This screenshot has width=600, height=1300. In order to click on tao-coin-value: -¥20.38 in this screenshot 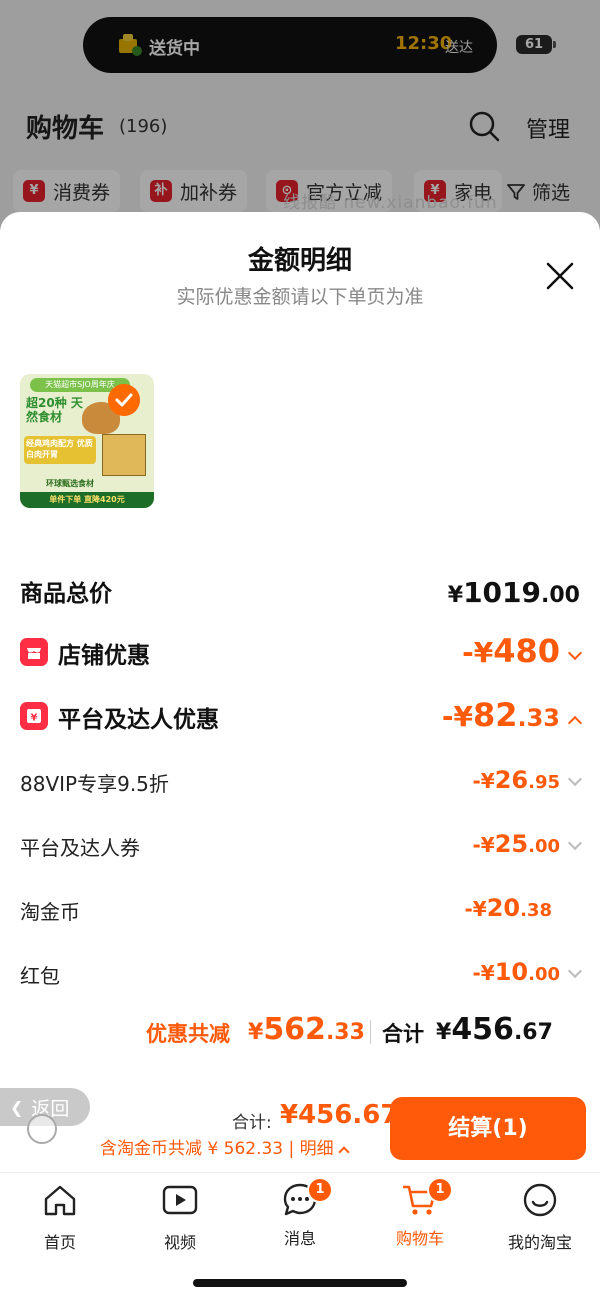, I will do `click(508, 908)`.